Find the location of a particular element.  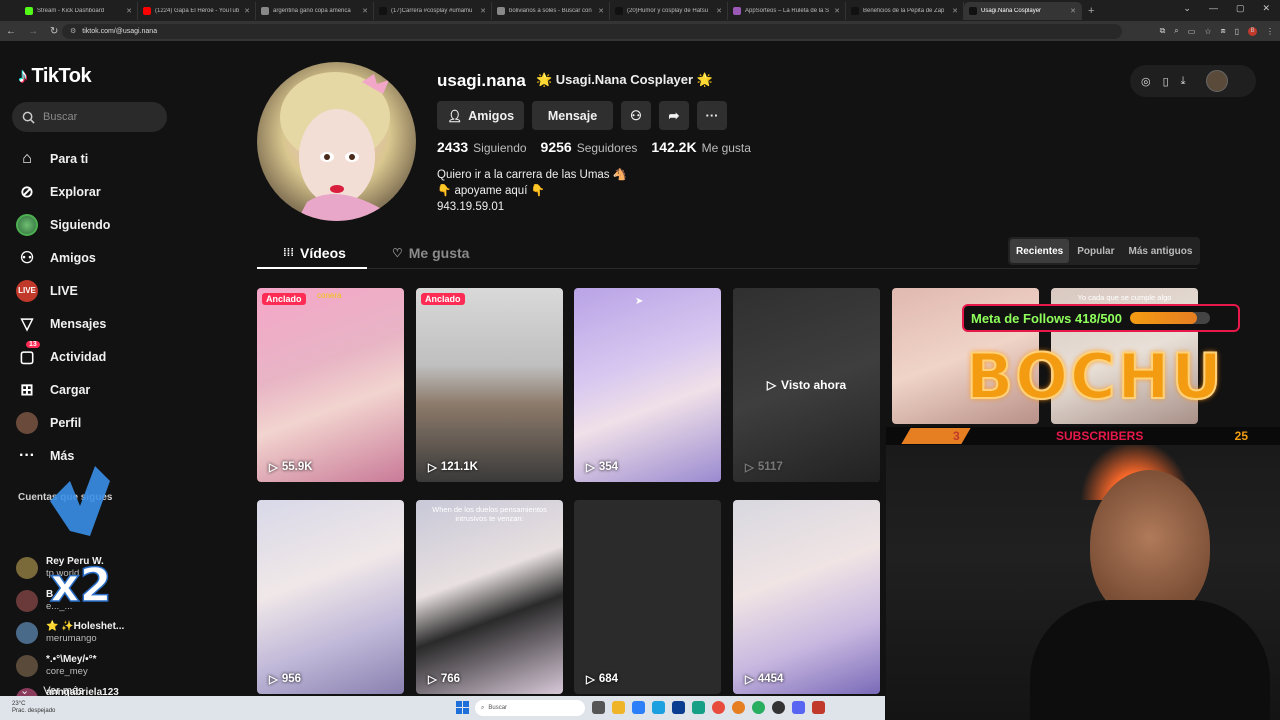

profile-extension-icon: B is located at coordinates (1252, 31).